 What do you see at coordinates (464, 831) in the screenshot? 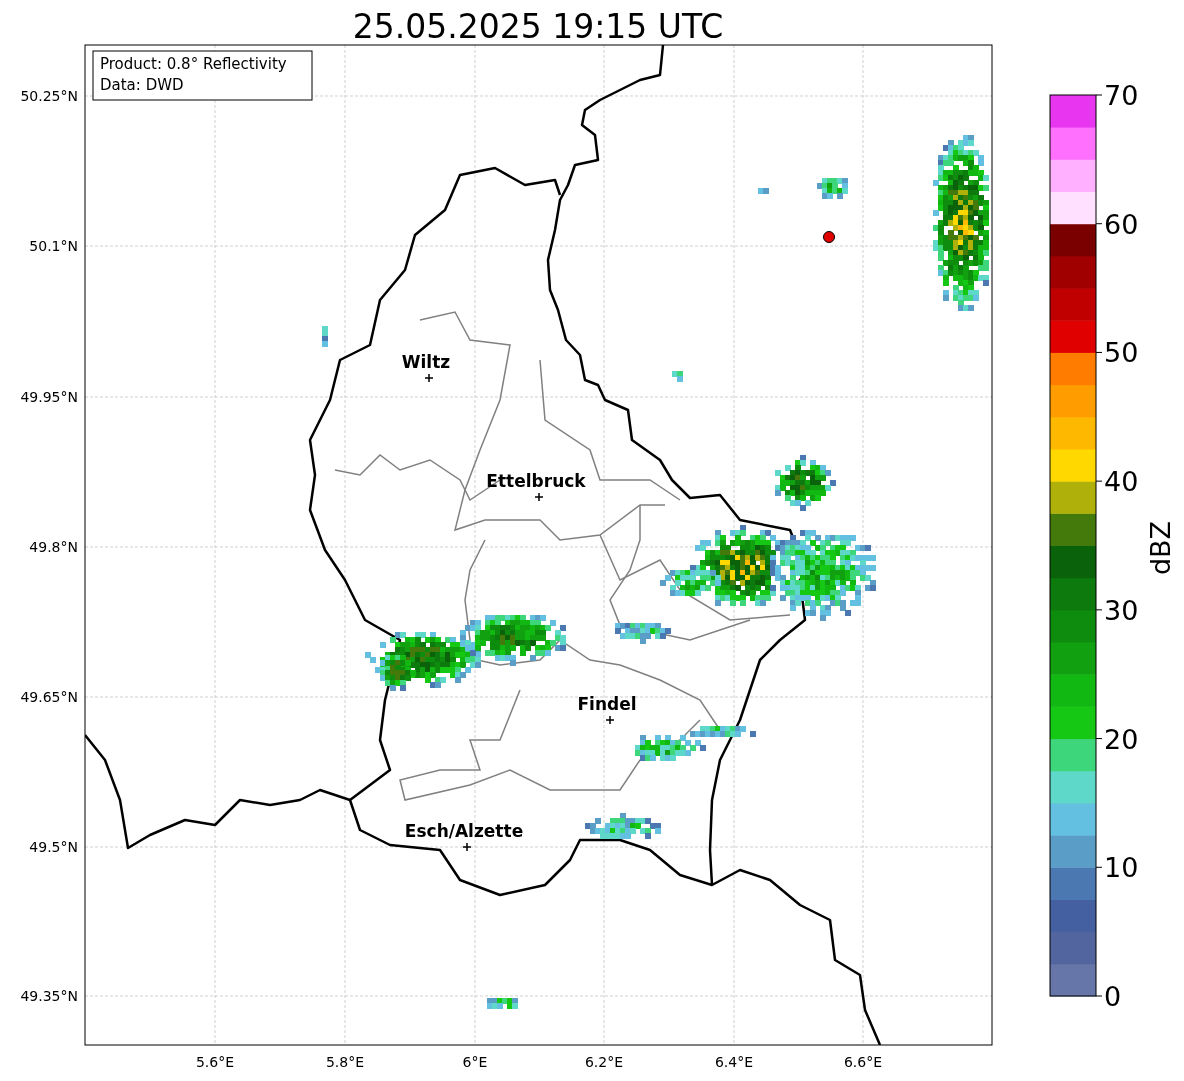
I see `city-label: Esch/Alzette` at bounding box center [464, 831].